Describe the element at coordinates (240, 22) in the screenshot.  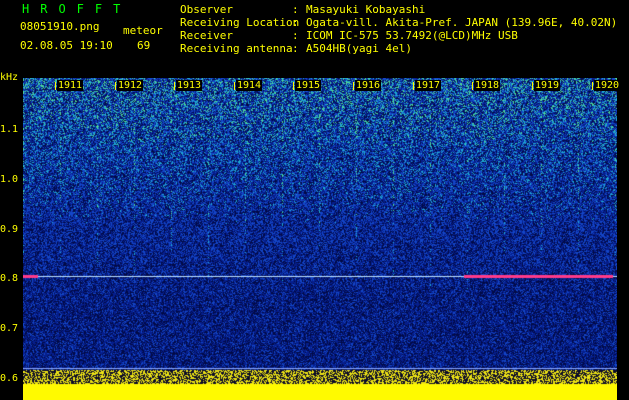
I see `info-key: Receiving Location` at that location.